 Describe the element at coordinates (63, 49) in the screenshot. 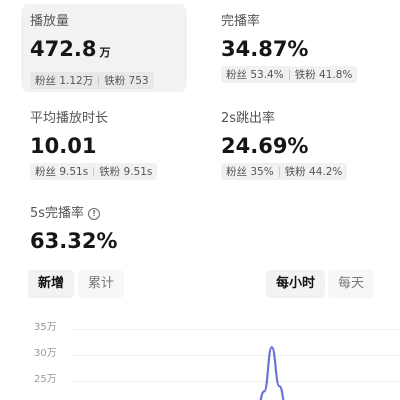

I see `metric-value-number: 472.8` at that location.